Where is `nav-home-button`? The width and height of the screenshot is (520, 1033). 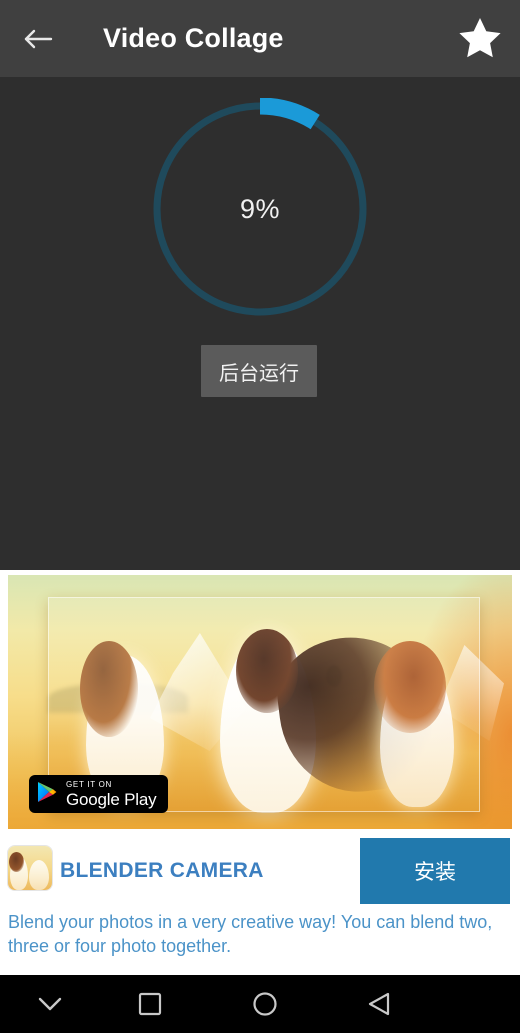 nav-home-button is located at coordinates (265, 1004).